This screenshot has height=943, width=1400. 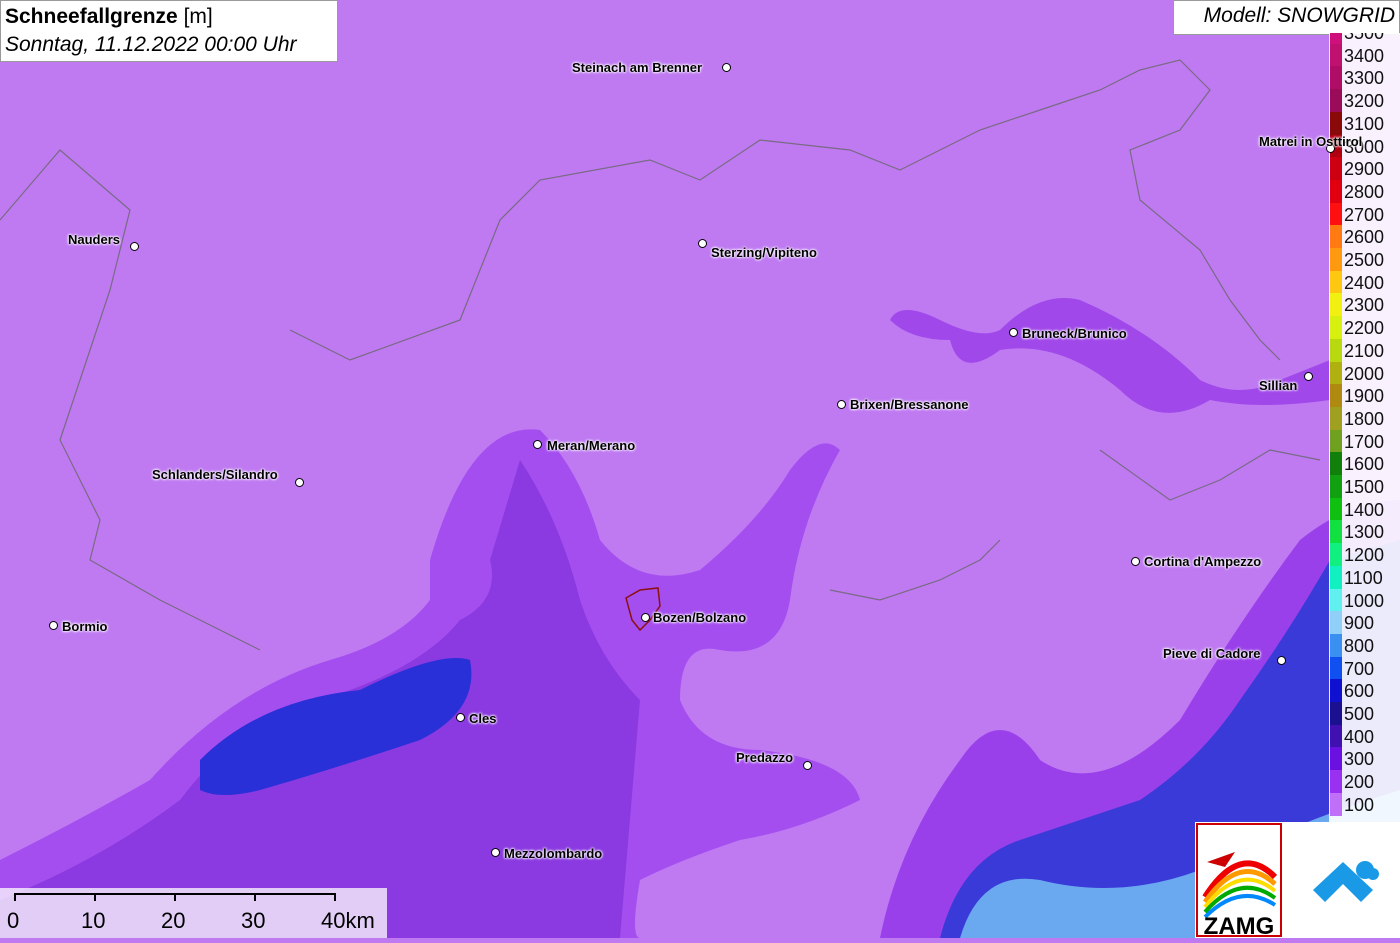 What do you see at coordinates (215, 474) in the screenshot?
I see `city-label: Schlanders/Silandro` at bounding box center [215, 474].